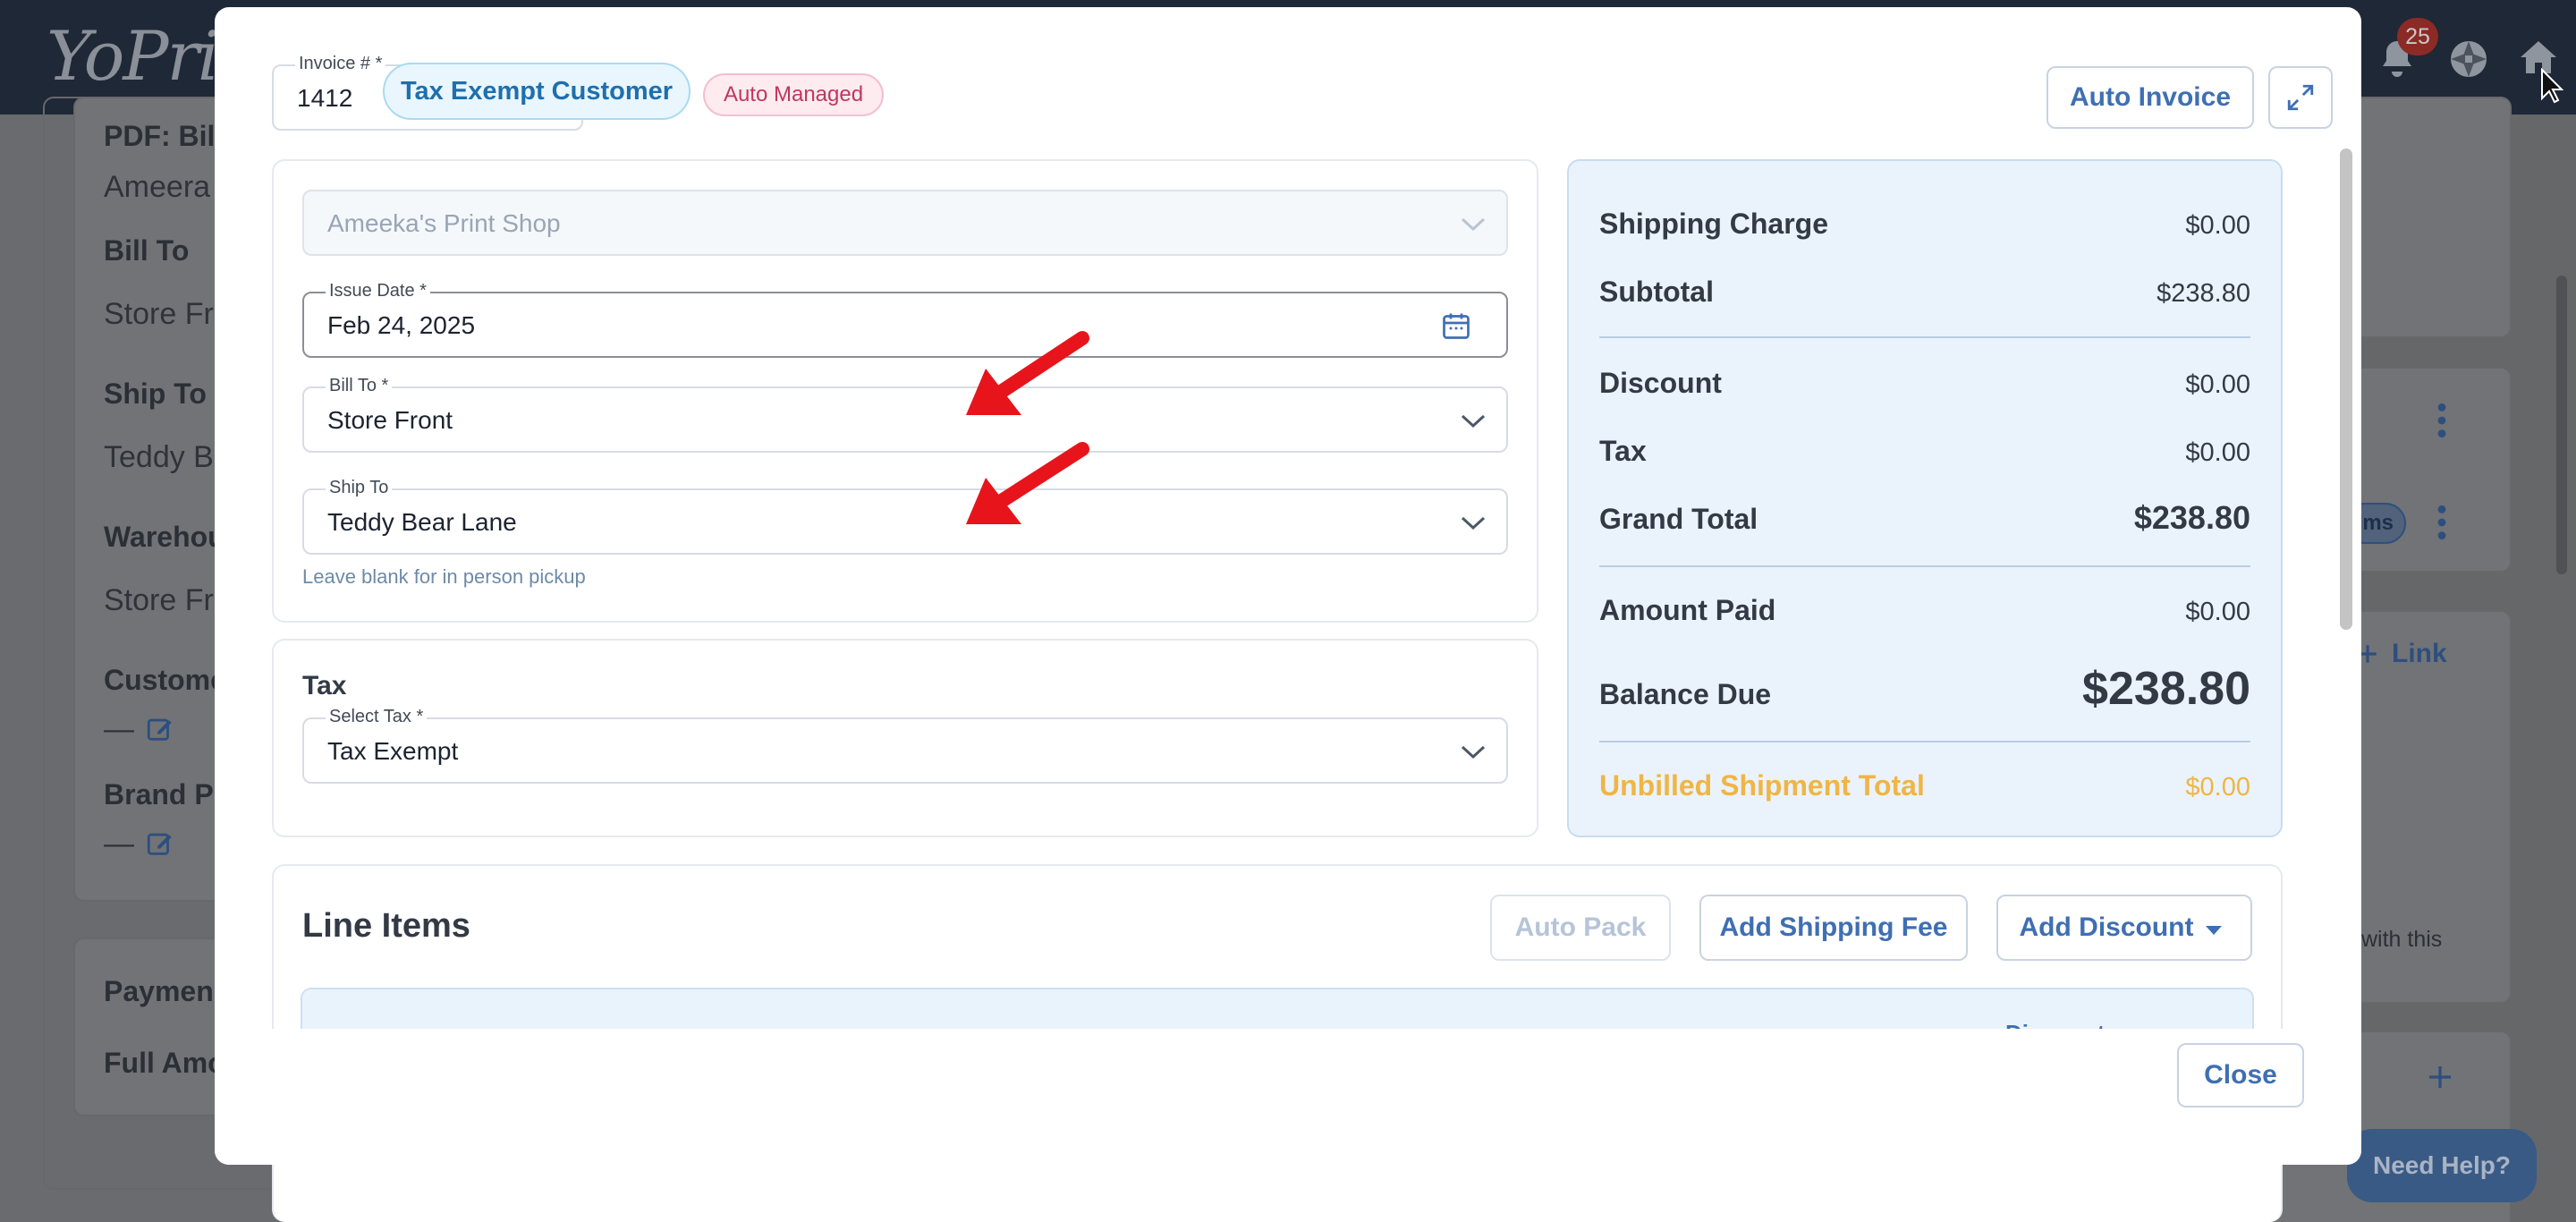 This screenshot has width=2576, height=1222. Describe the element at coordinates (386, 926) in the screenshot. I see `line-items-title: Line Items` at that location.